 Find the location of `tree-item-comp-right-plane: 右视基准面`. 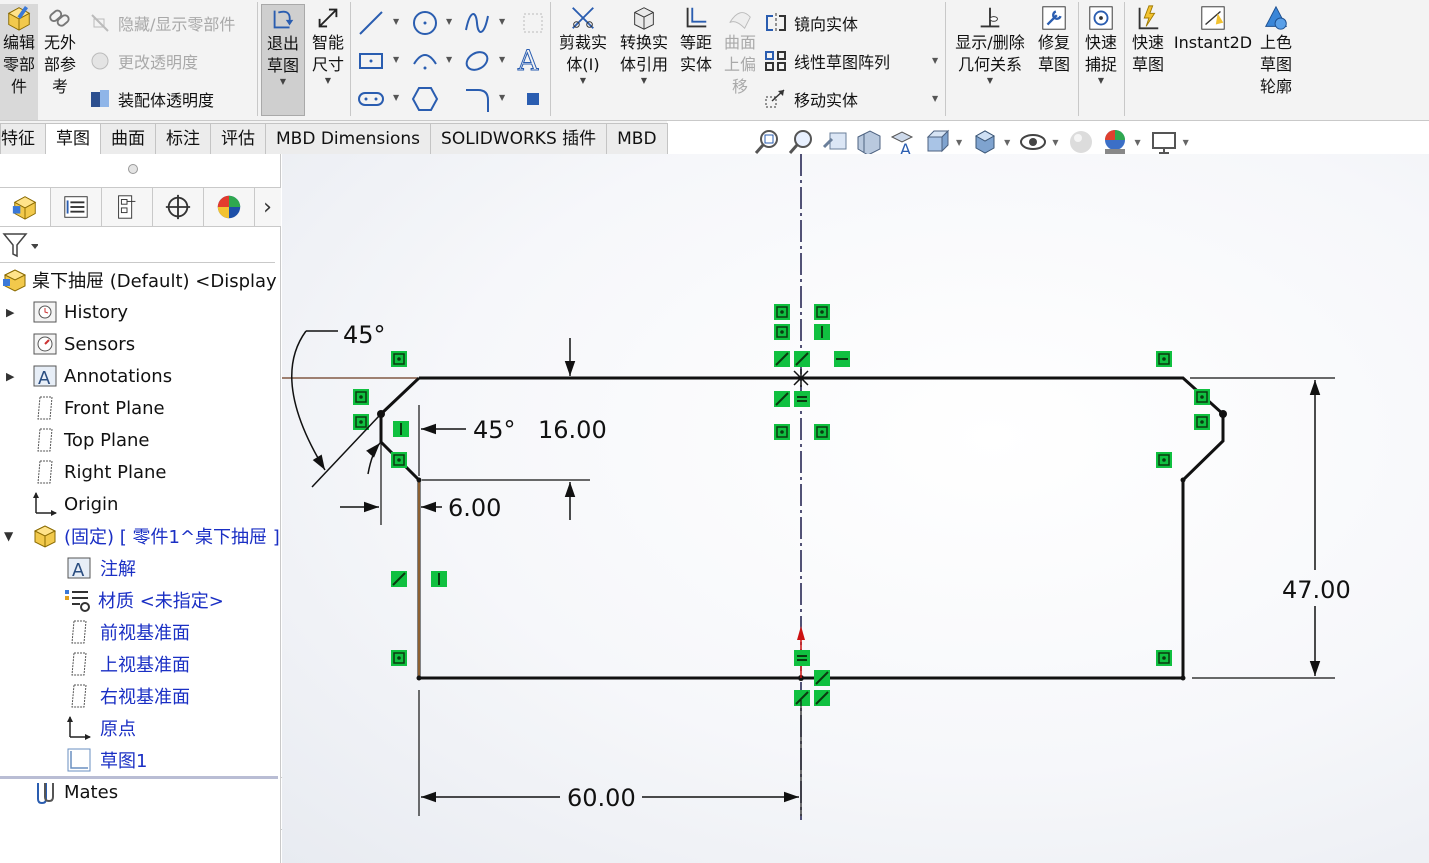

tree-item-comp-right-plane: 右视基准面 is located at coordinates (95, 696).